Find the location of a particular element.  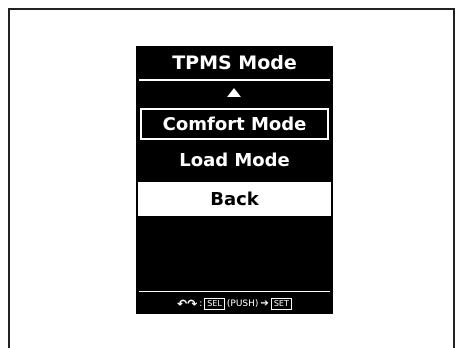

scroll-up-icon is located at coordinates (234, 92).